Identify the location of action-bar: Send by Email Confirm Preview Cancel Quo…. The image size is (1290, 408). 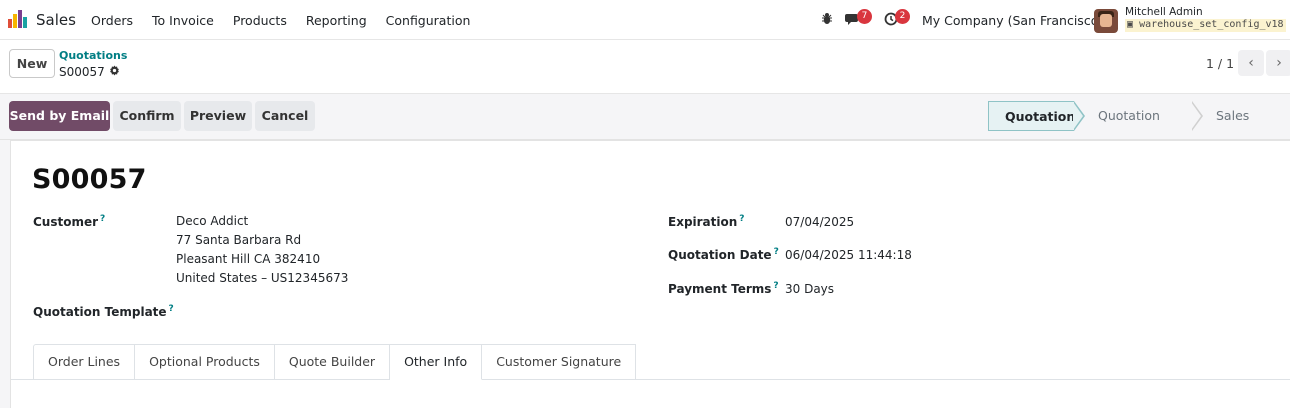
(645, 123).